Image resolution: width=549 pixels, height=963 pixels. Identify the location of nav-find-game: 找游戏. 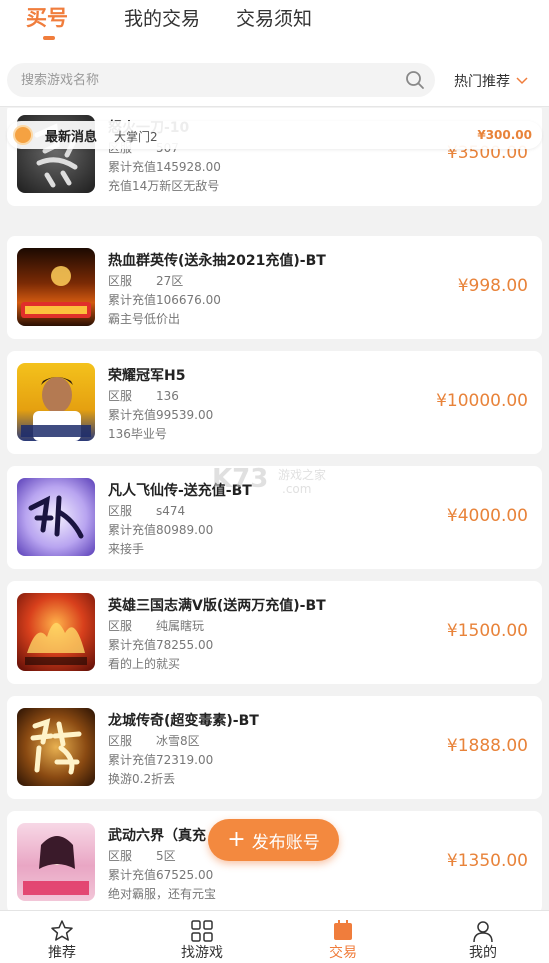
(202, 937).